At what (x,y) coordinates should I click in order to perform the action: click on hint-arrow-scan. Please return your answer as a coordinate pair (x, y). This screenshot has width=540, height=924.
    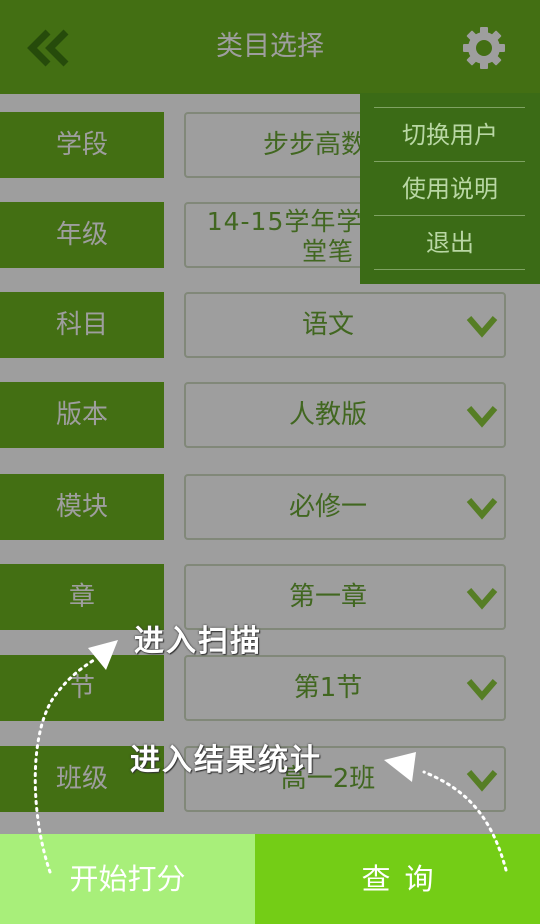
    Looking at the image, I should click on (64, 766).